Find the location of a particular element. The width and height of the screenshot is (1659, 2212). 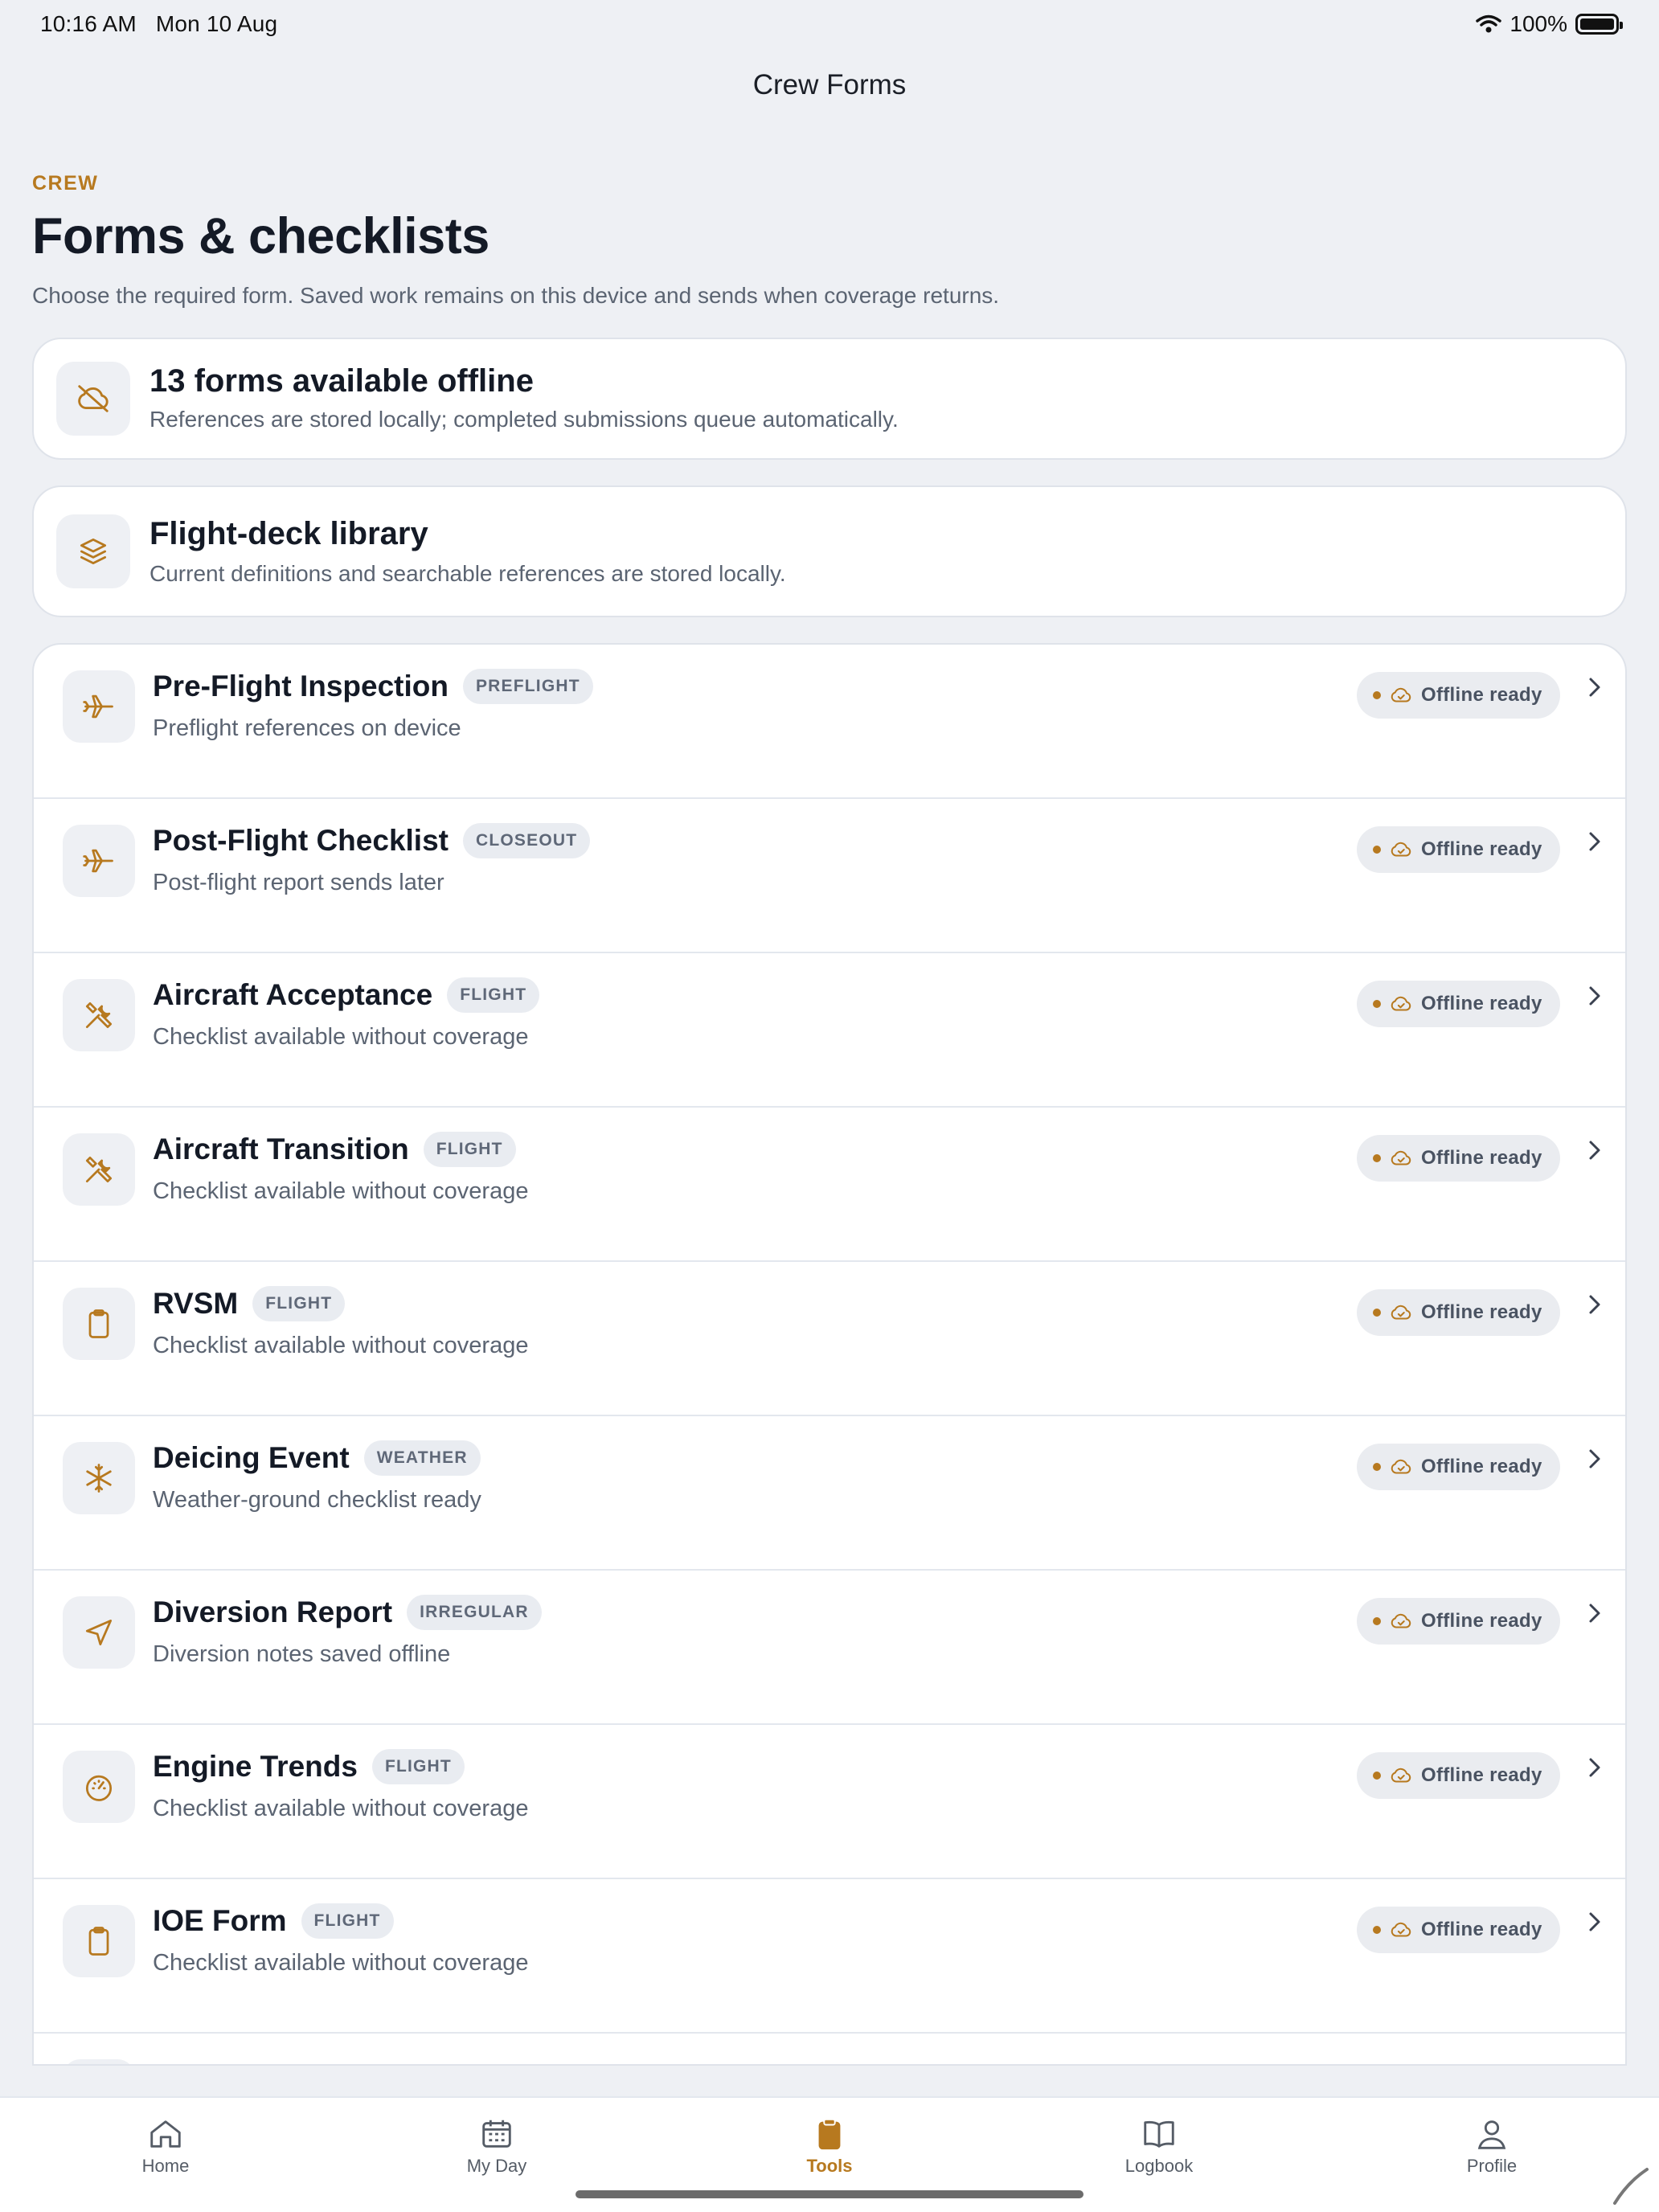

tab-home: Home is located at coordinates (165, 2146).